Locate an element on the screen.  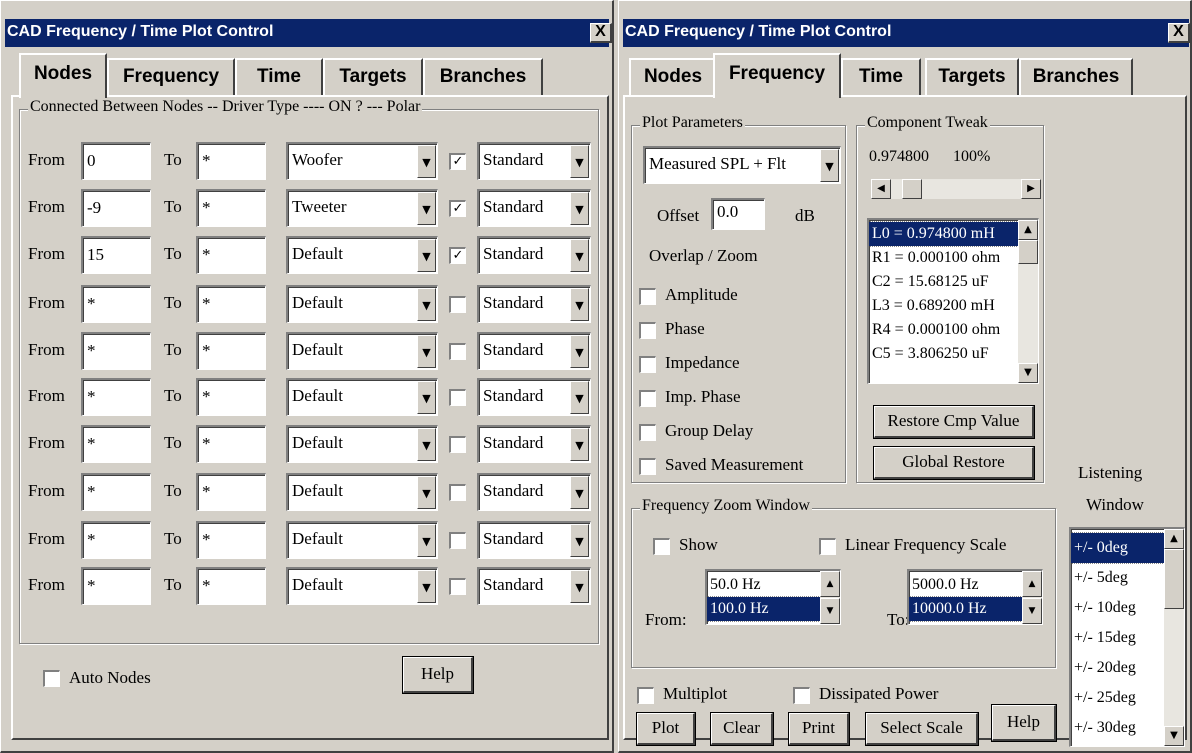
right-close-button: X is located at coordinates (1179, 33).